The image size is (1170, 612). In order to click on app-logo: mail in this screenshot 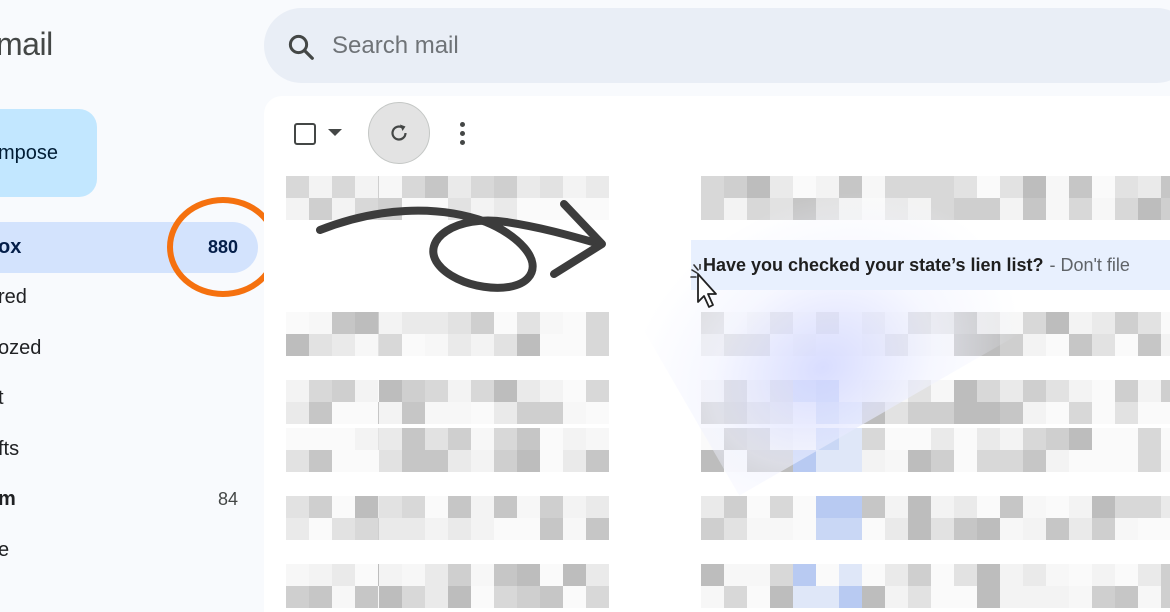, I will do `click(26, 44)`.